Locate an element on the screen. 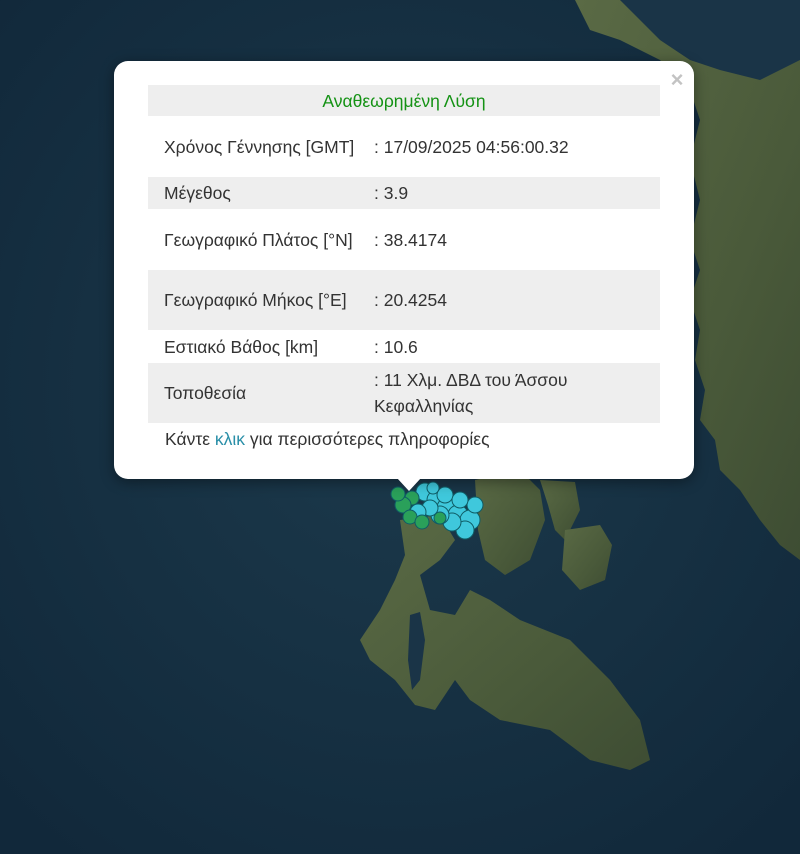 This screenshot has height=854, width=800. table-row: Γεωγραφικό Πλάτος [°N] : 38.4174 is located at coordinates (404, 239).